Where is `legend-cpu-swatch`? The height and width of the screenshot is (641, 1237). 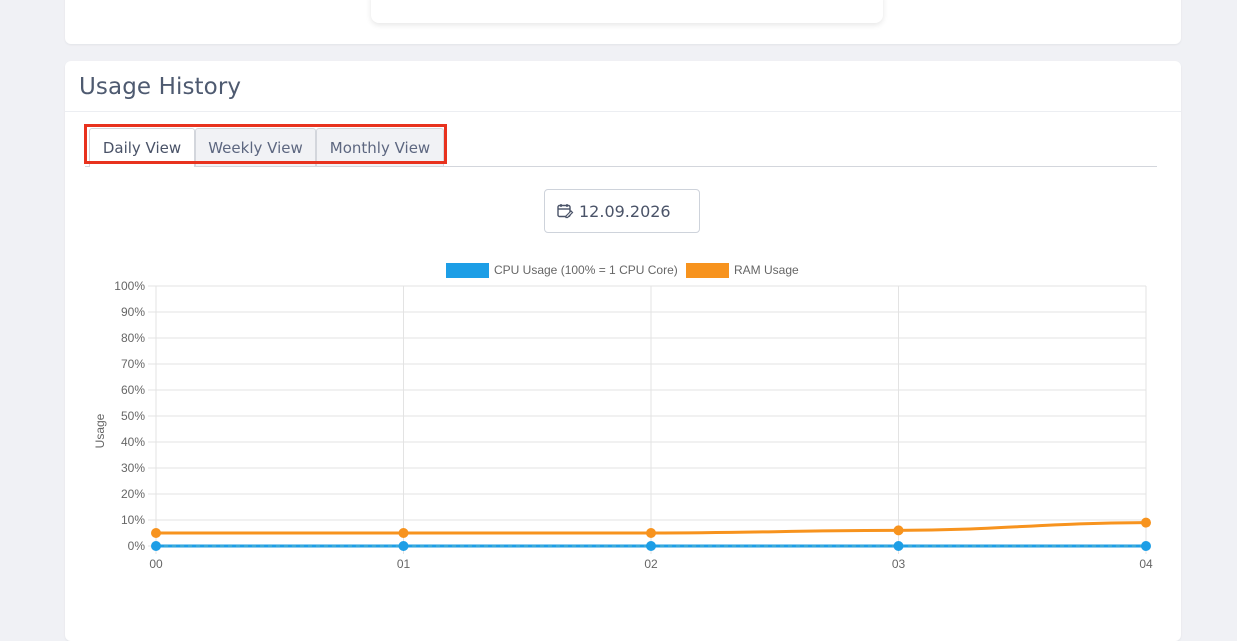 legend-cpu-swatch is located at coordinates (467, 270).